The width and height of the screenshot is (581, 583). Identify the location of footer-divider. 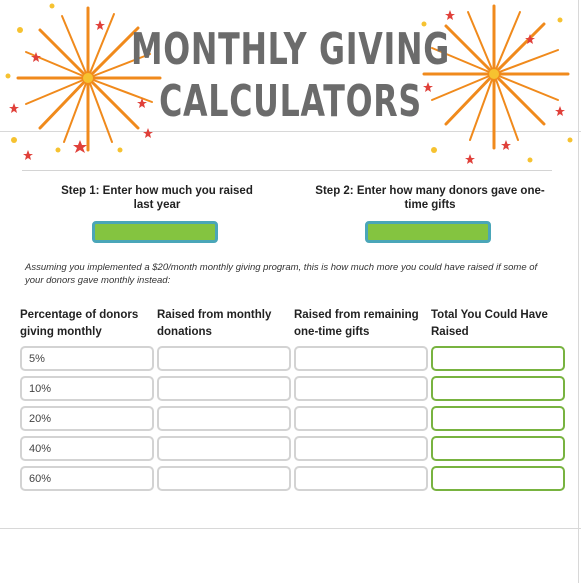
(290, 528).